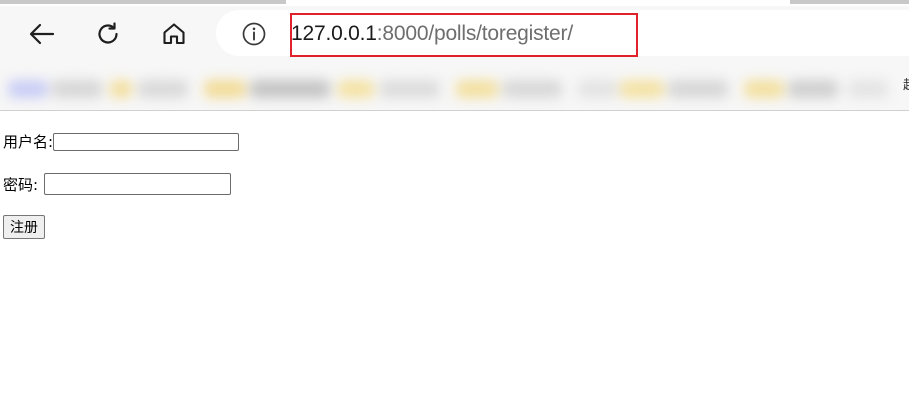 Image resolution: width=909 pixels, height=419 pixels. Describe the element at coordinates (254, 34) in the screenshot. I see `info-icon` at that location.